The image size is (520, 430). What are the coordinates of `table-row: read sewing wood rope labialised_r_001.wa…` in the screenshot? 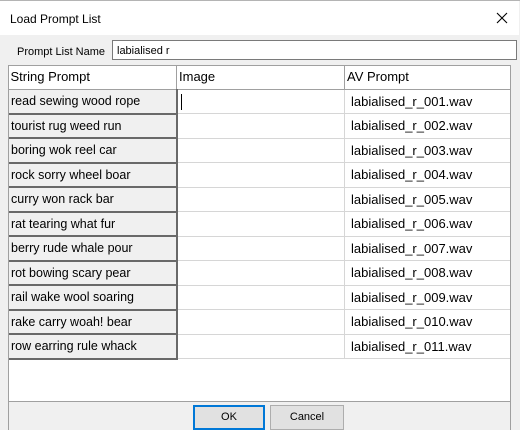 It's located at (259, 101).